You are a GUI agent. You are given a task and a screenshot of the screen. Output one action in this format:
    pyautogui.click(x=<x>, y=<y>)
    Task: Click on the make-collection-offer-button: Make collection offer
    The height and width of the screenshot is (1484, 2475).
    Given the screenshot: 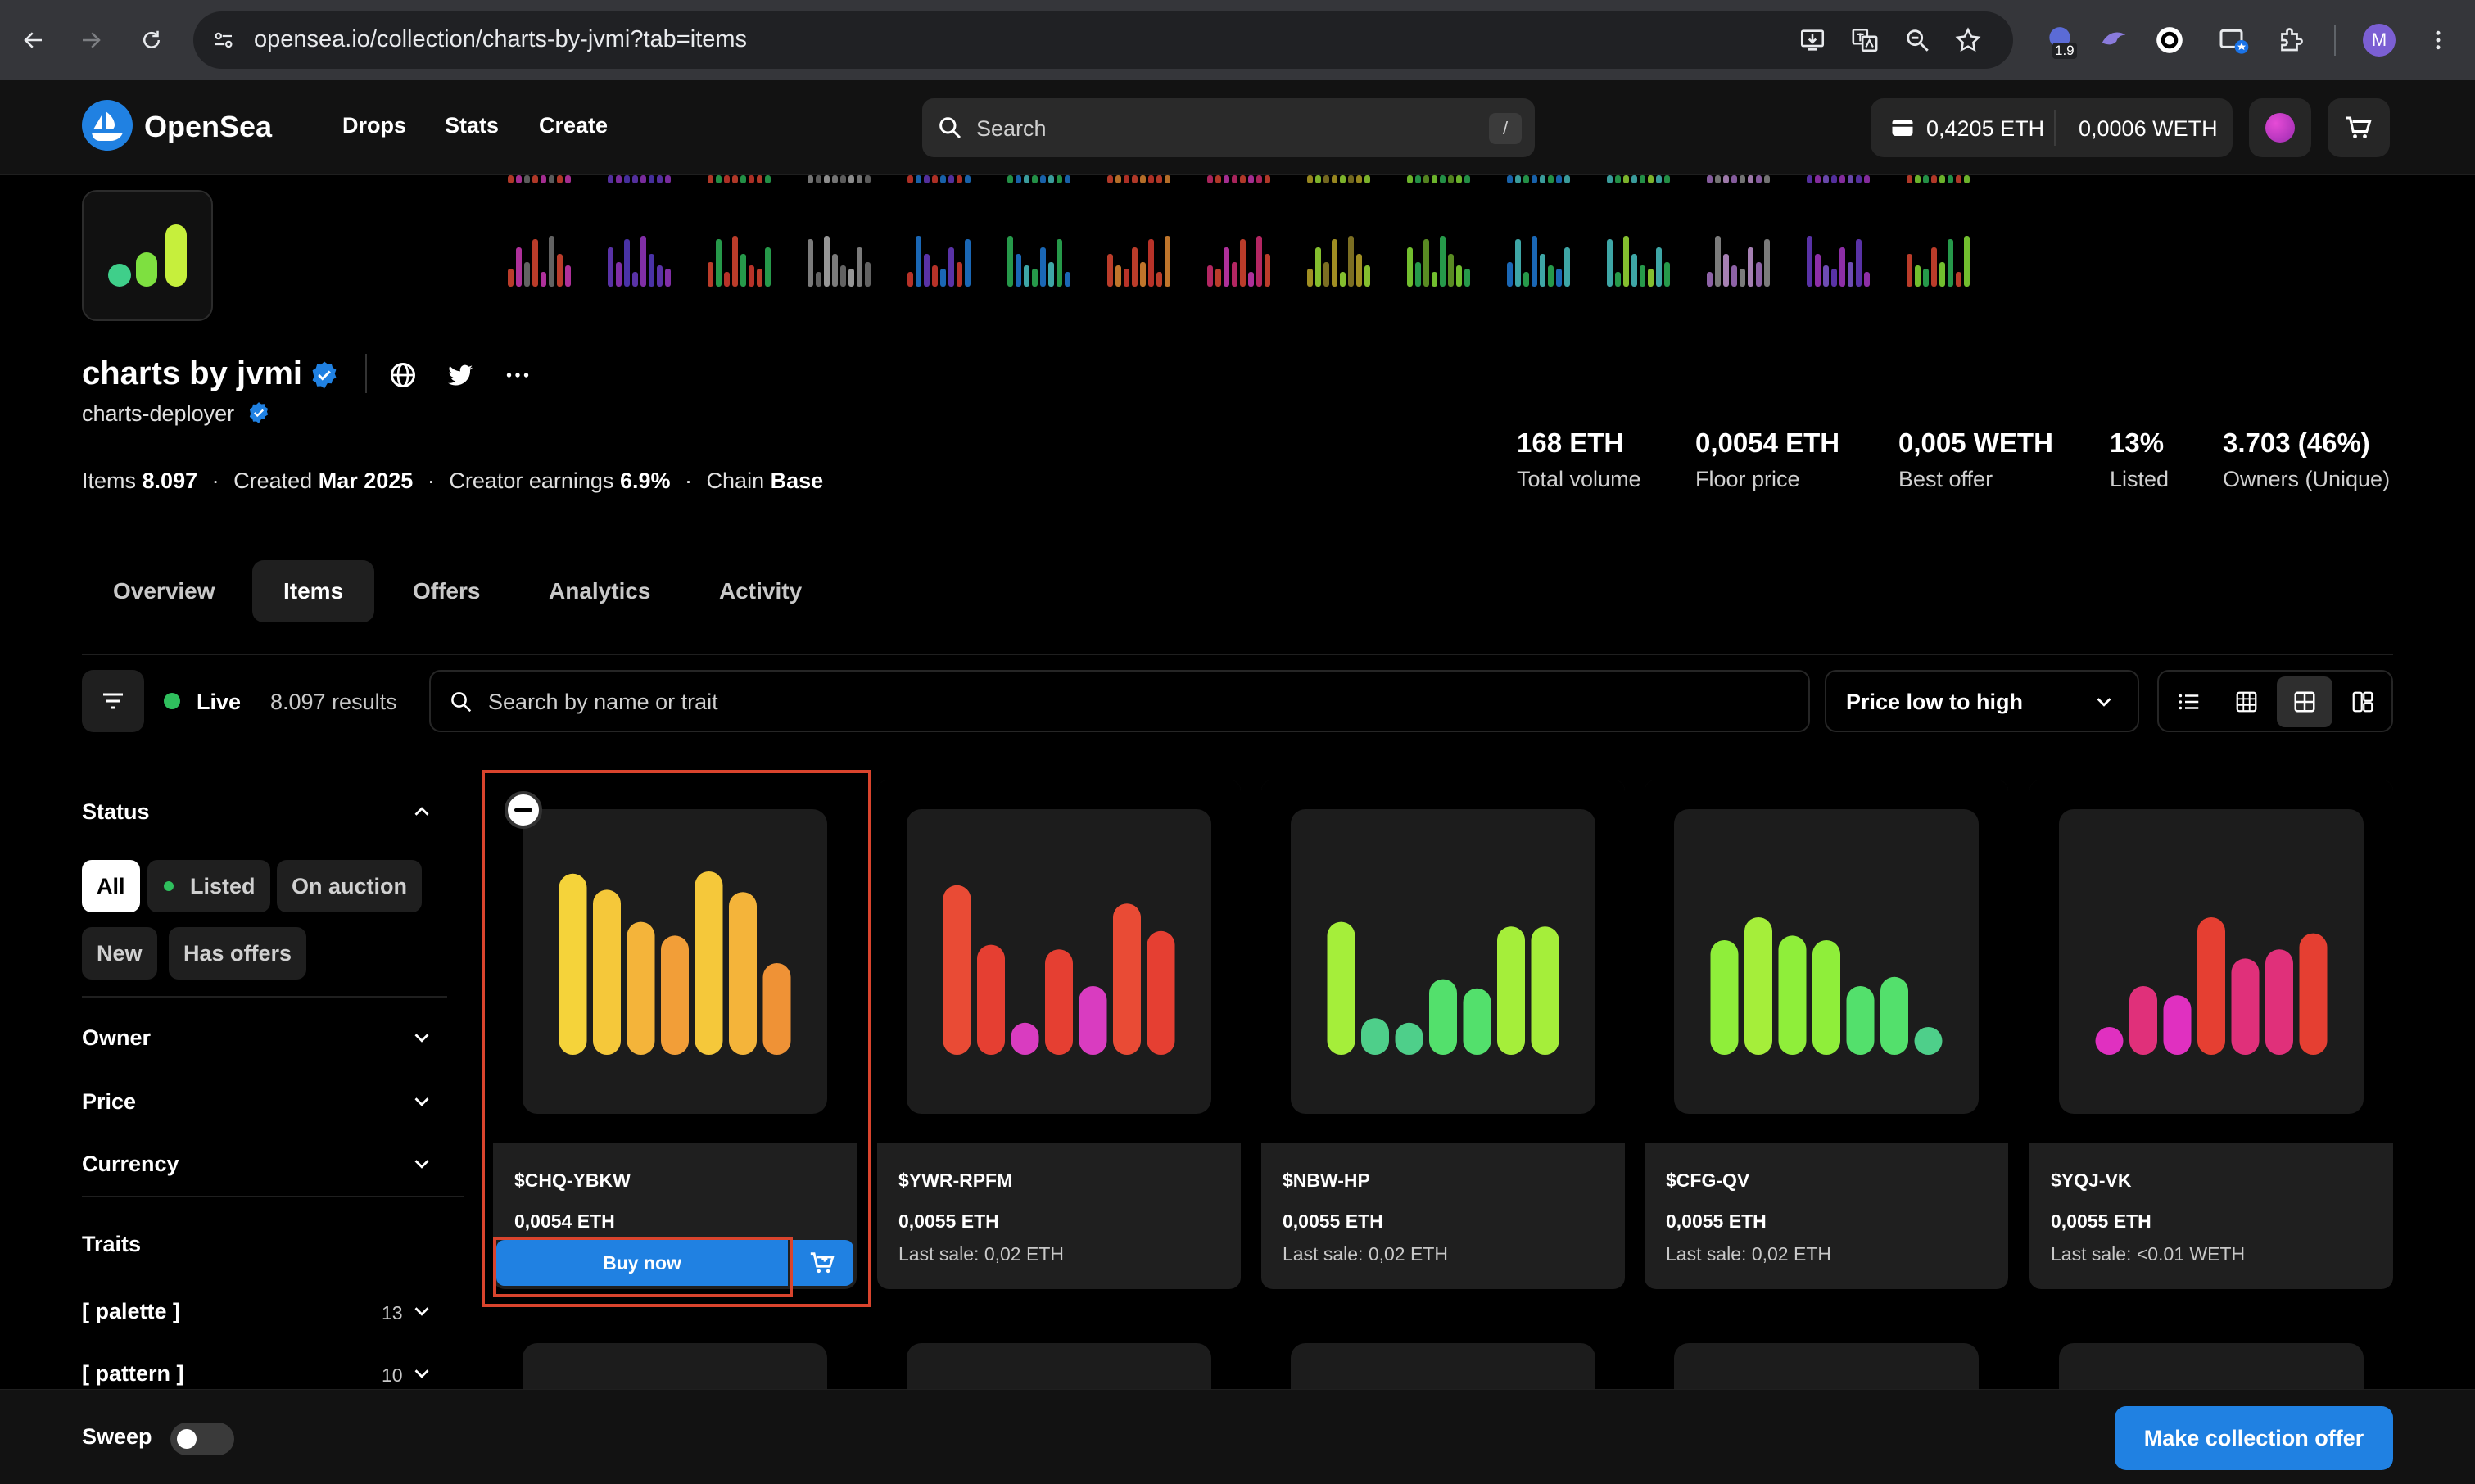 What is the action you would take?
    pyautogui.click(x=2254, y=1438)
    